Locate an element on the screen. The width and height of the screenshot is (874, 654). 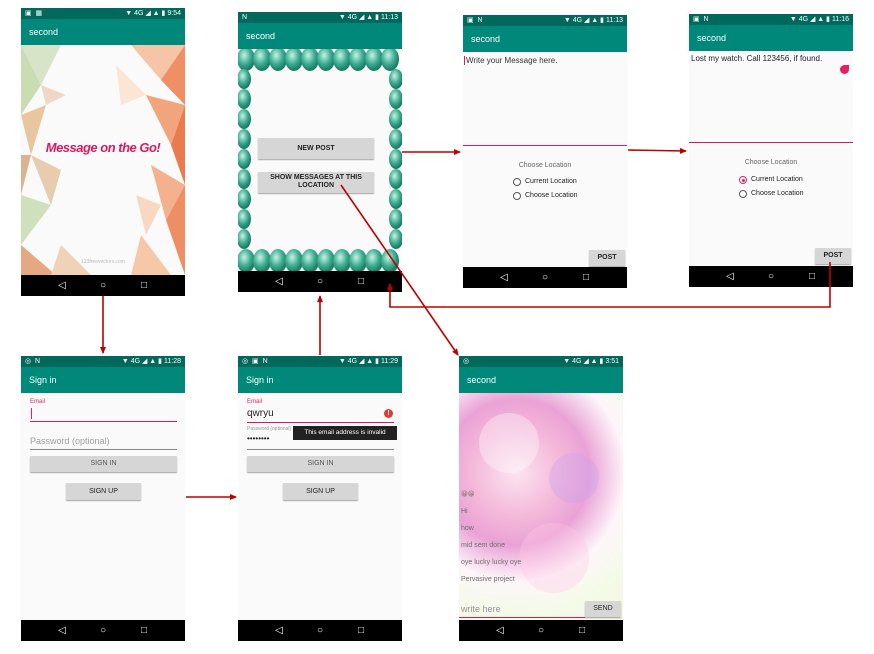
notification-icons: ◎ N is located at coordinates (33, 361).